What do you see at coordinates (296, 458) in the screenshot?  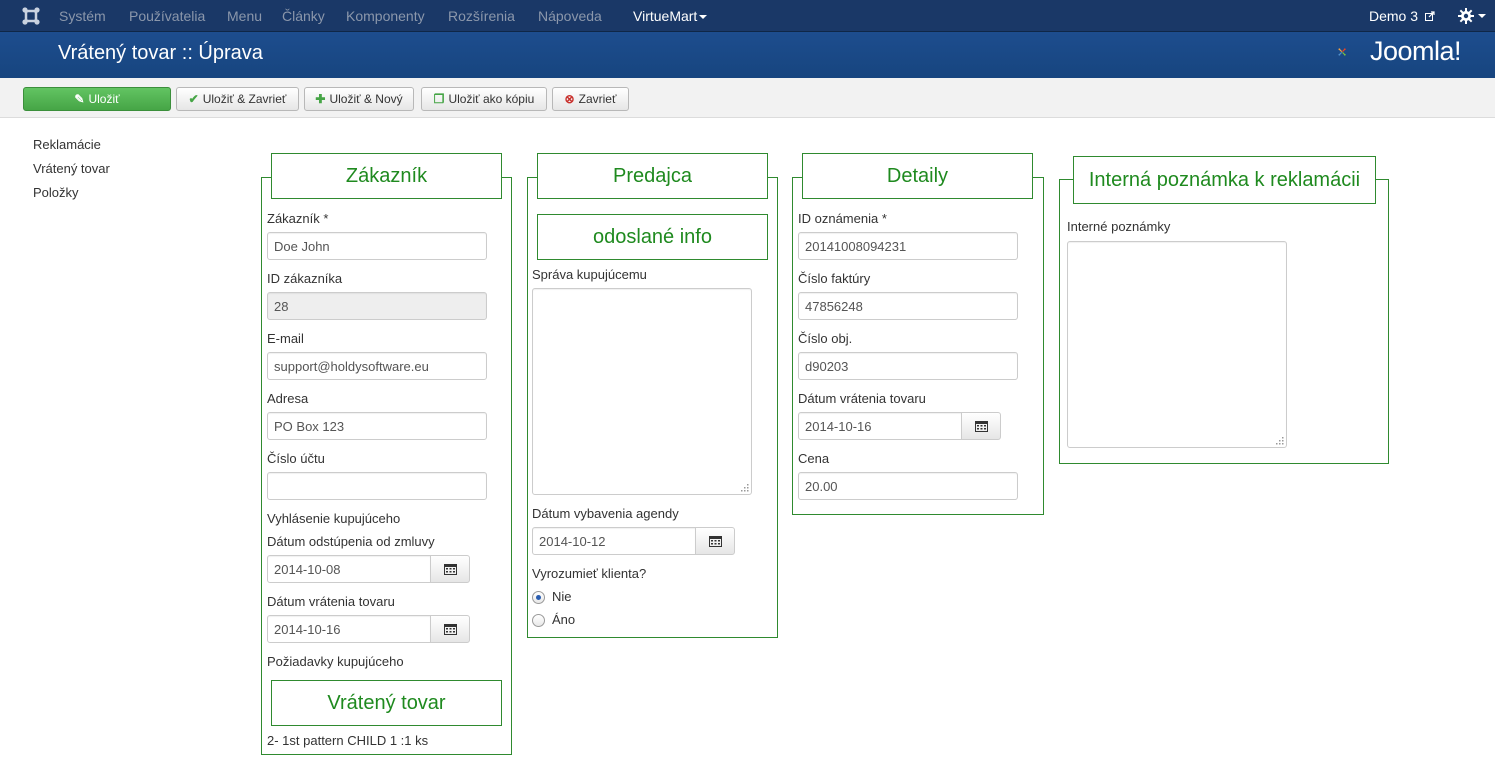 I see `account-label: Číslo účtu` at bounding box center [296, 458].